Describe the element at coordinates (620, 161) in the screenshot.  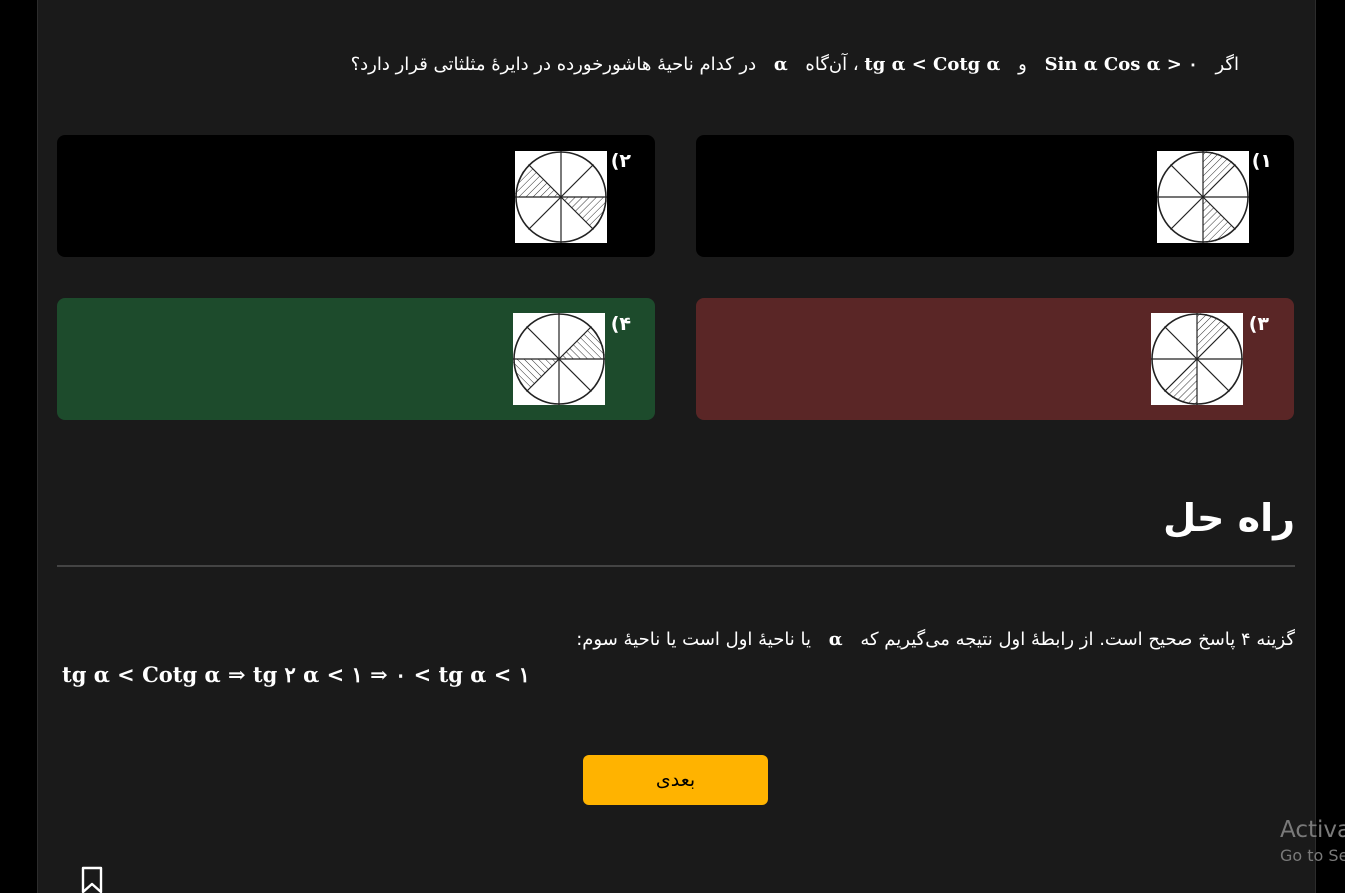
I see `option-2-number: ۲)` at that location.